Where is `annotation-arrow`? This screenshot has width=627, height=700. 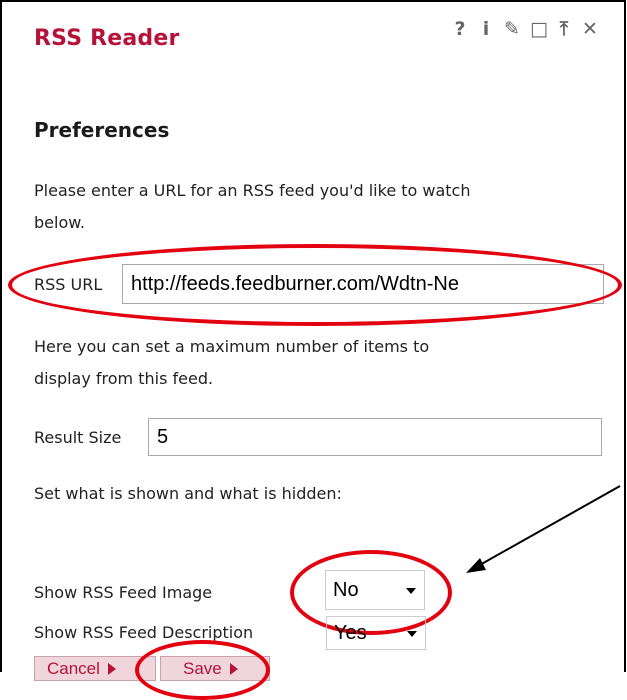
annotation-arrow is located at coordinates (543, 529).